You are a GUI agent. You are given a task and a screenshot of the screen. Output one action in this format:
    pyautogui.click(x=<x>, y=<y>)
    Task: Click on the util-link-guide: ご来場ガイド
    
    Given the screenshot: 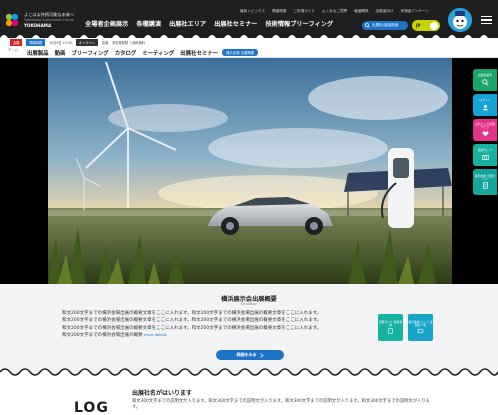 What is the action you would take?
    pyautogui.click(x=304, y=11)
    